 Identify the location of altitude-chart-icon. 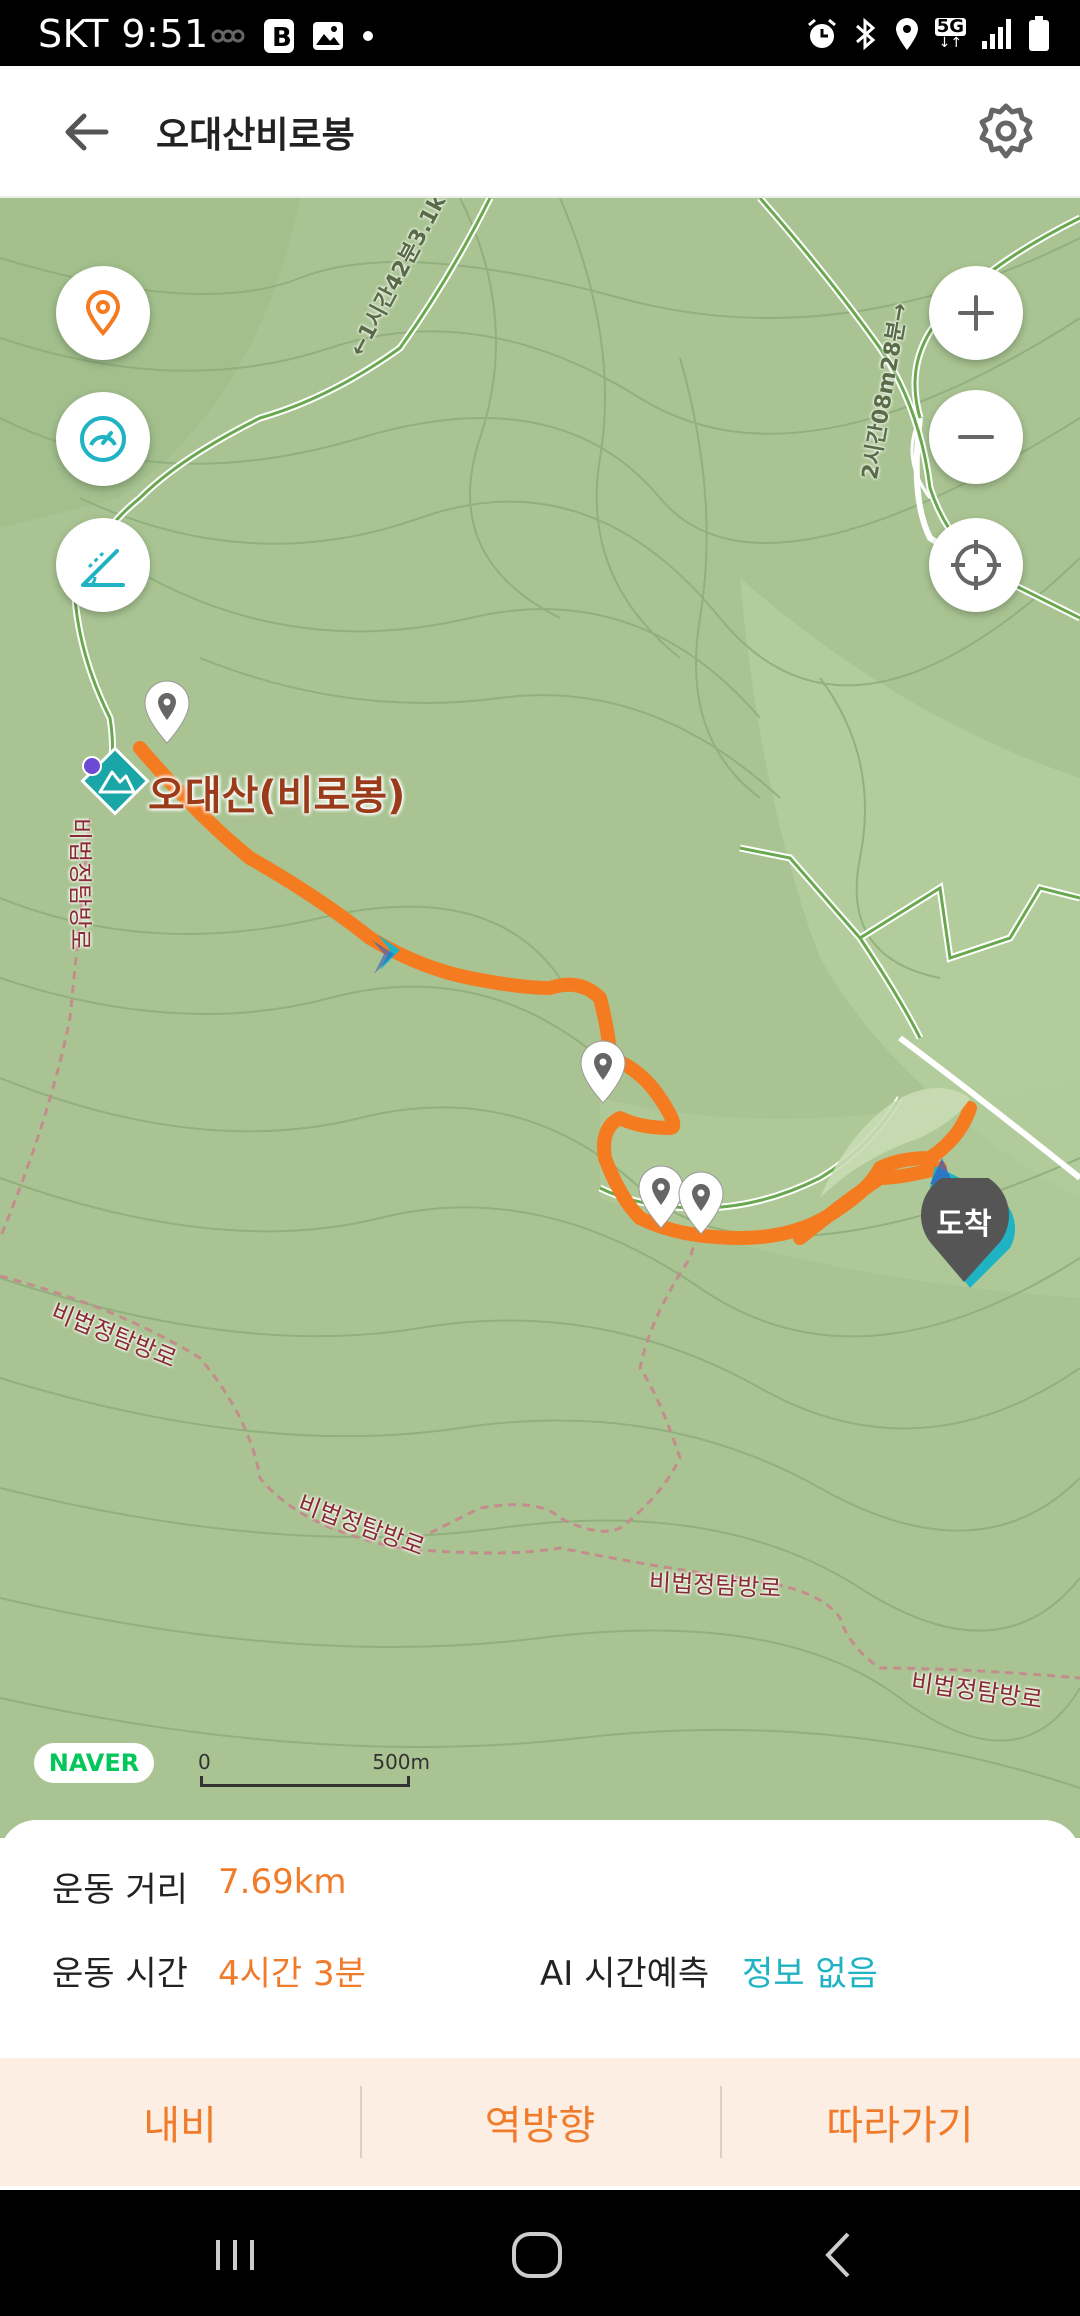
(103, 568).